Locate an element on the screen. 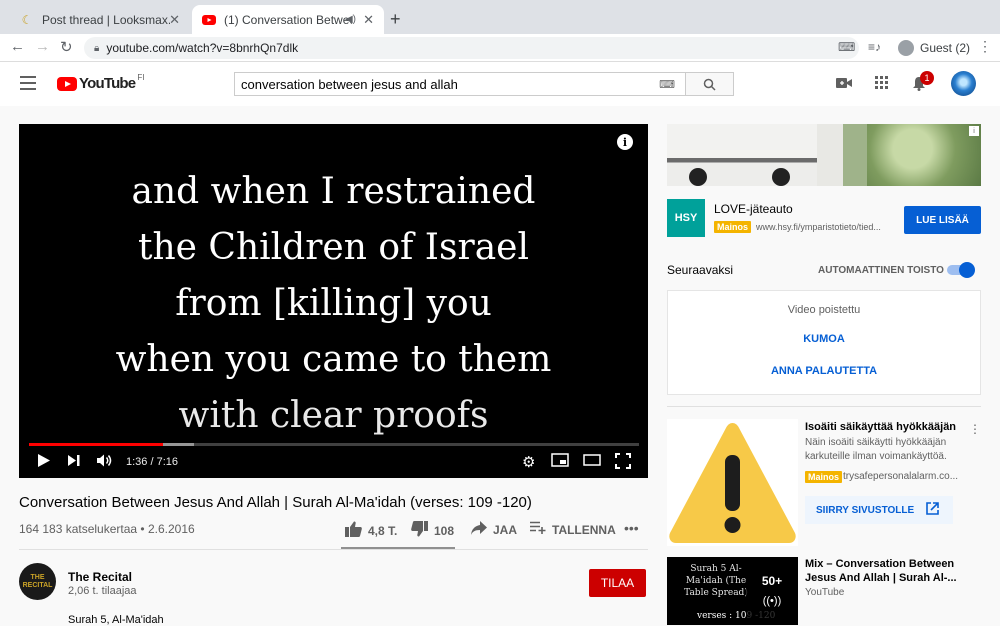 The width and height of the screenshot is (1000, 626). warning-ad-image is located at coordinates (732, 482).